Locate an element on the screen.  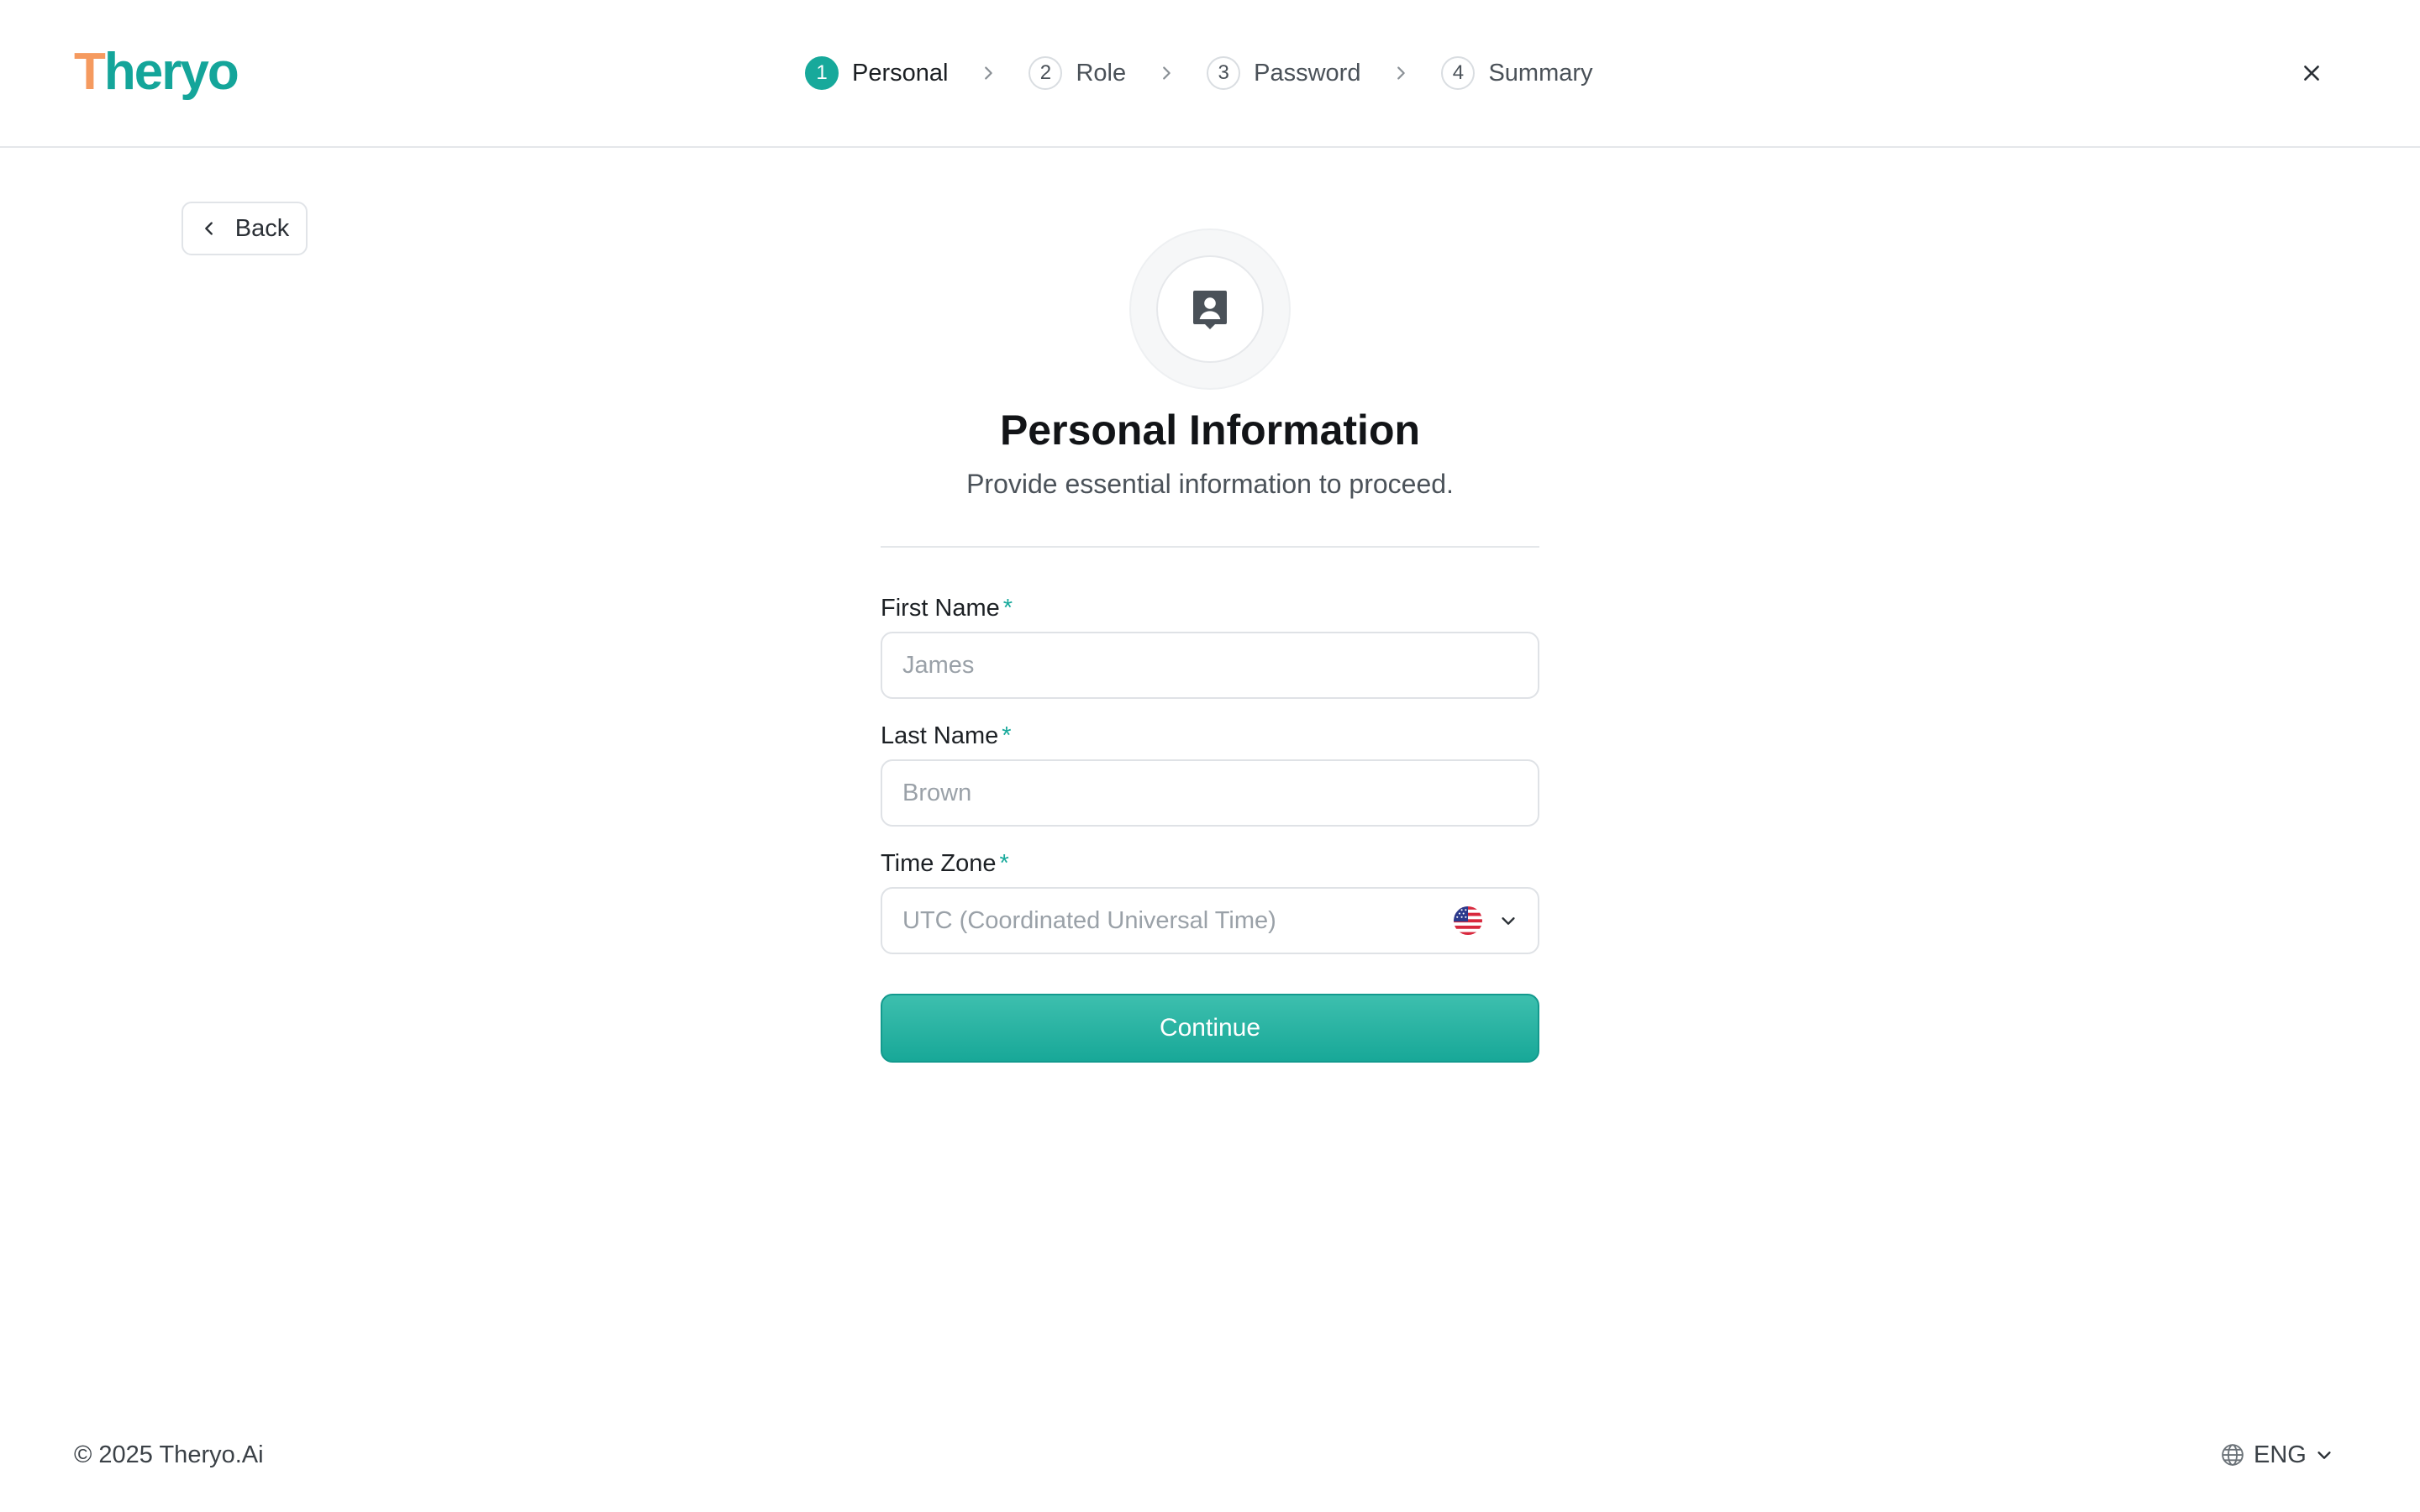
language-selector: ENG is located at coordinates (2276, 1455).